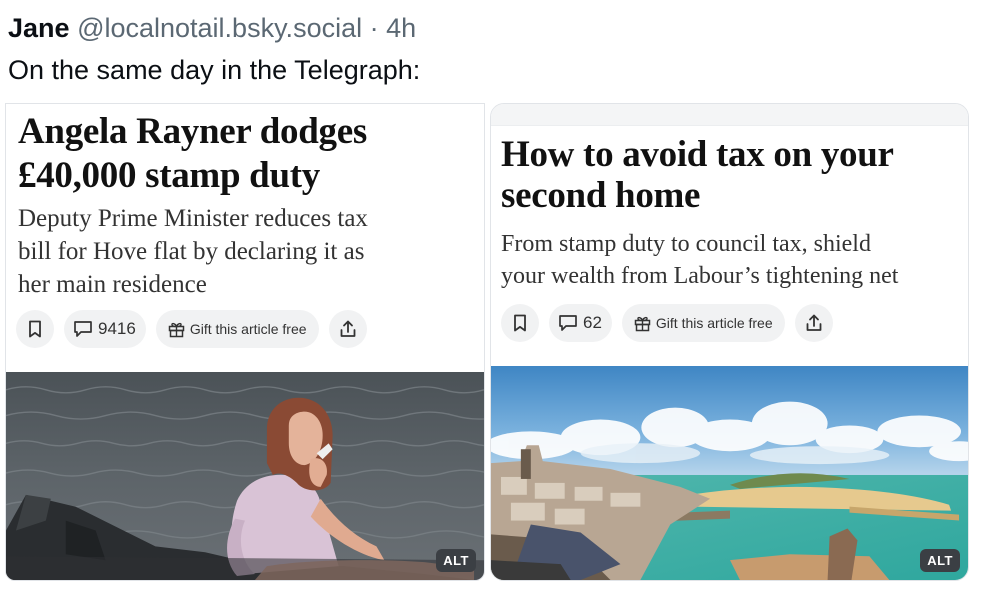 The image size is (991, 600). Describe the element at coordinates (112, 284) in the screenshot. I see `subhead-line: her main residence` at that location.